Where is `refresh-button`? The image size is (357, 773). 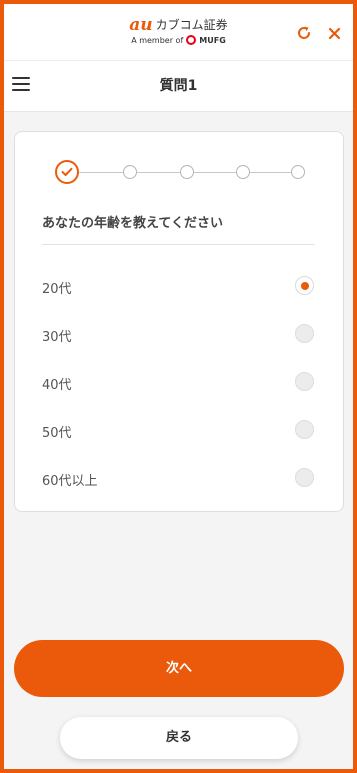
refresh-button is located at coordinates (304, 33).